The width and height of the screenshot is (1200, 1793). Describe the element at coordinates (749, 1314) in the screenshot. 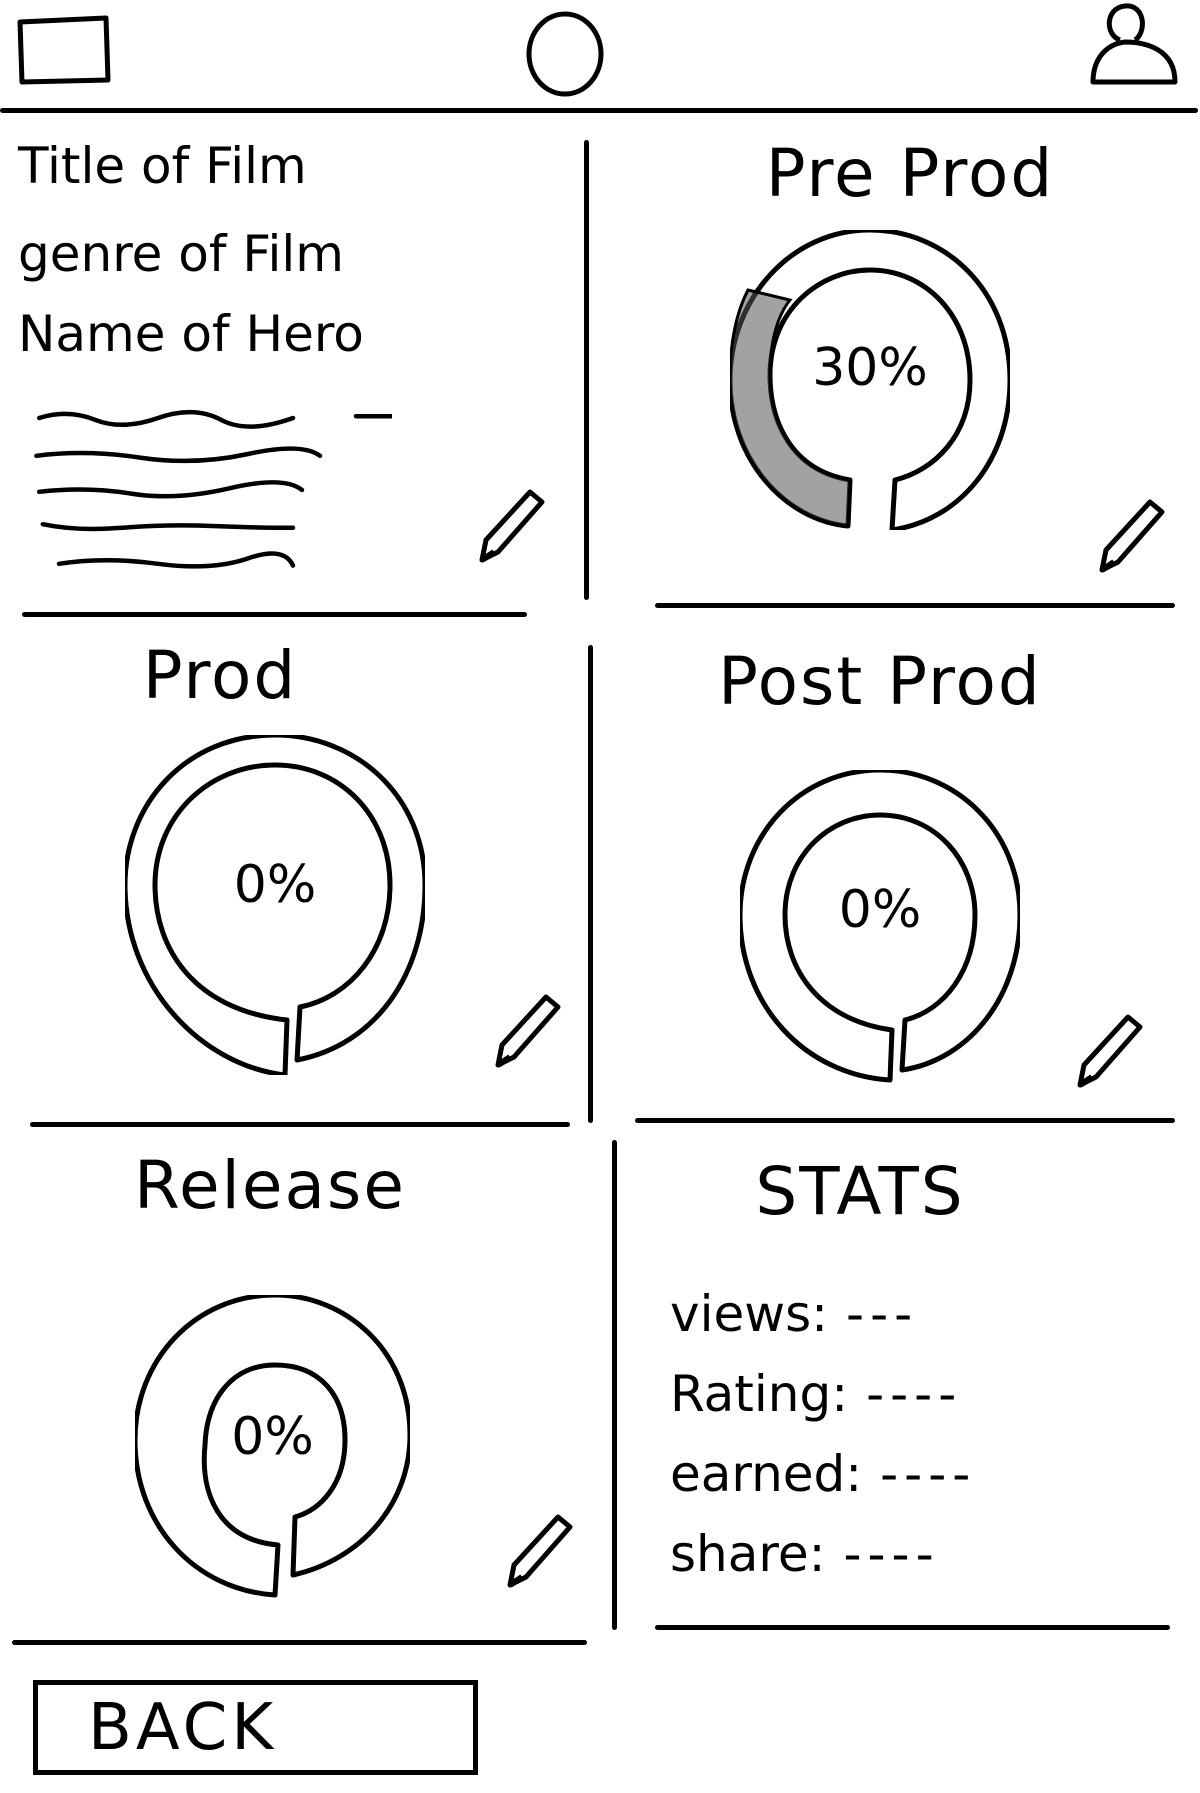

I see `stat-label: views:` at that location.